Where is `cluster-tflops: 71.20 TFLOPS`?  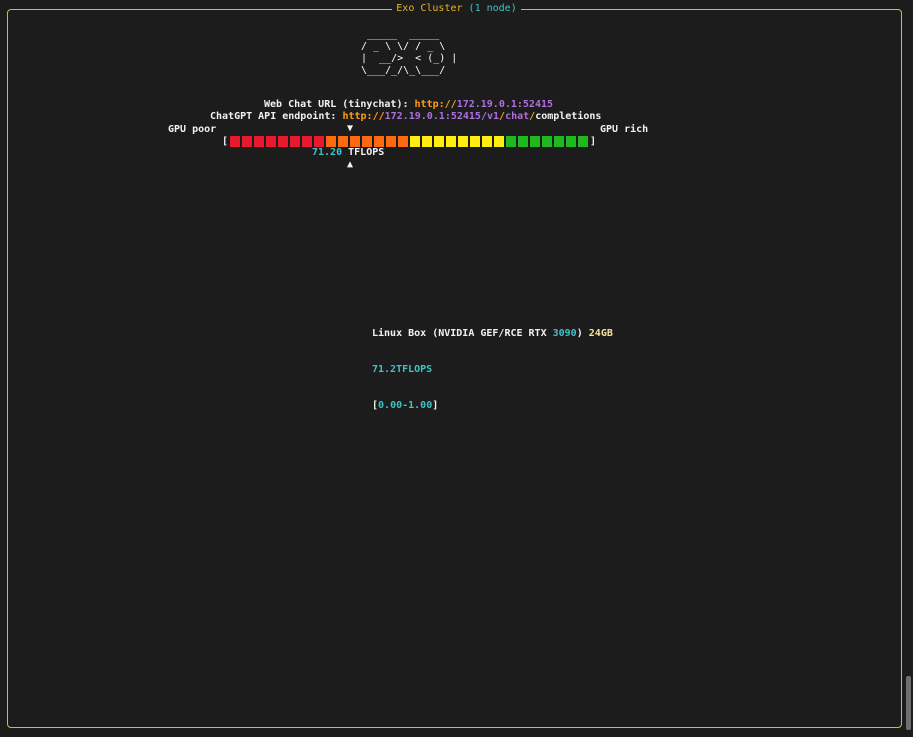 cluster-tflops: 71.20 TFLOPS is located at coordinates (348, 153).